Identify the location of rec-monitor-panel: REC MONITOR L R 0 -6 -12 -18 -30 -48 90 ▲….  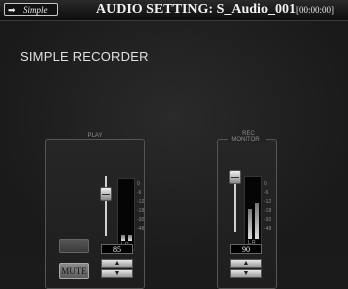
(247, 210).